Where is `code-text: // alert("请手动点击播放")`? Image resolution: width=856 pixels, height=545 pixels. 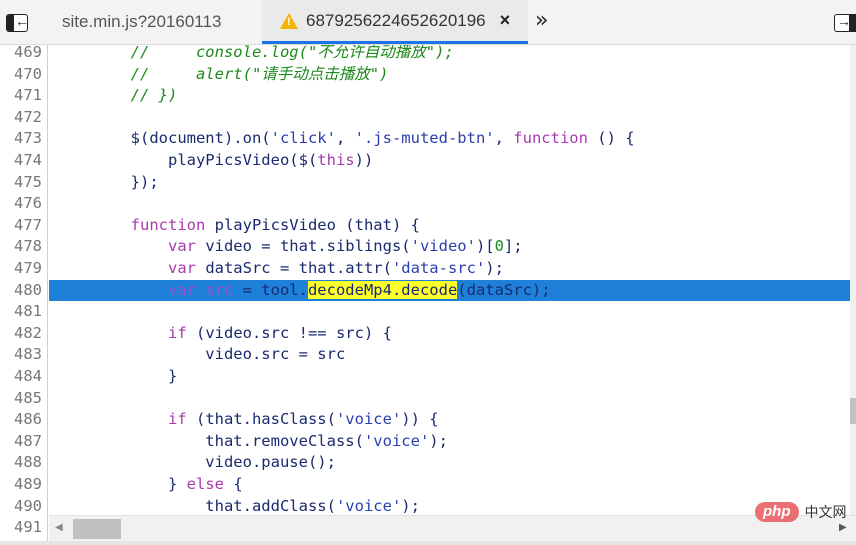
code-text: // alert("请手动点击播放") is located at coordinates (222, 75).